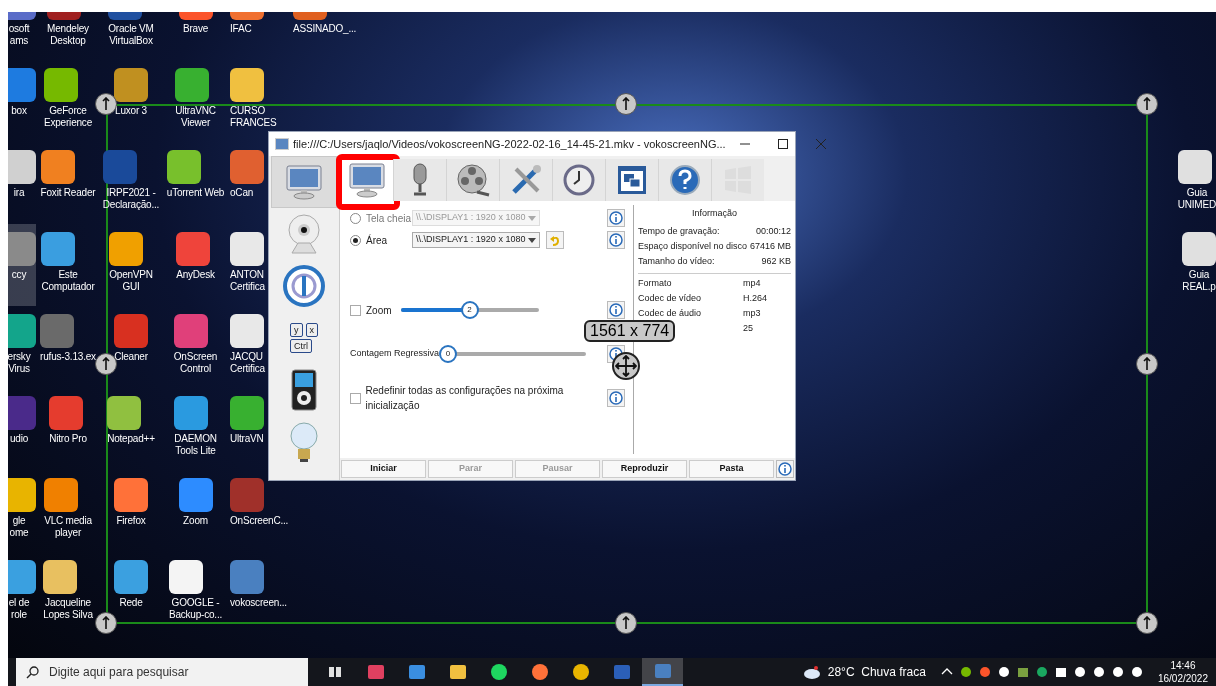  What do you see at coordinates (478, 398) in the screenshot?
I see `checkbox: Redefinir todas as configurações na próxima inicialização` at bounding box center [478, 398].